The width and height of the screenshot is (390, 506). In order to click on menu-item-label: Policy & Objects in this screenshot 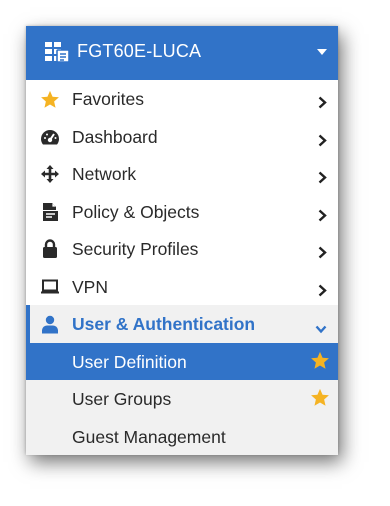, I will do `click(136, 211)`.